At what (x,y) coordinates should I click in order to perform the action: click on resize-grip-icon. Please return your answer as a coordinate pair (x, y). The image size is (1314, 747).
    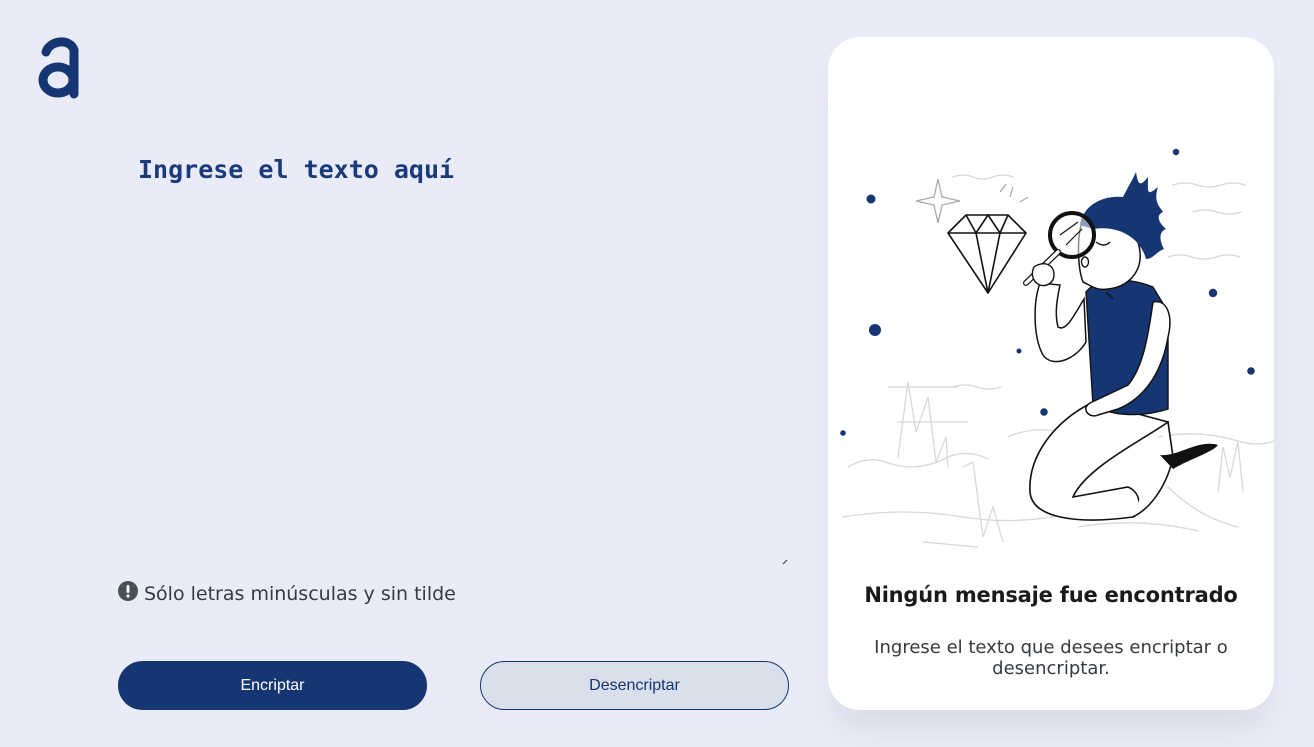
    Looking at the image, I should click on (785, 562).